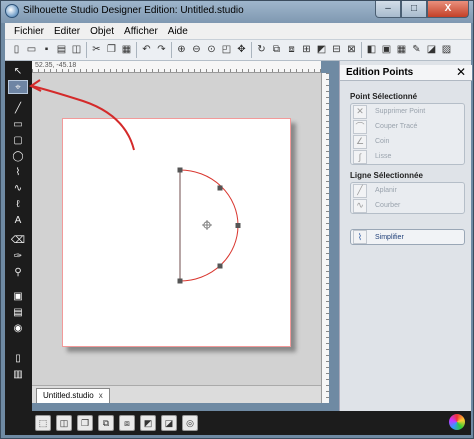  I want to click on eyedropper-tool-icon: ⚲, so click(18, 272).